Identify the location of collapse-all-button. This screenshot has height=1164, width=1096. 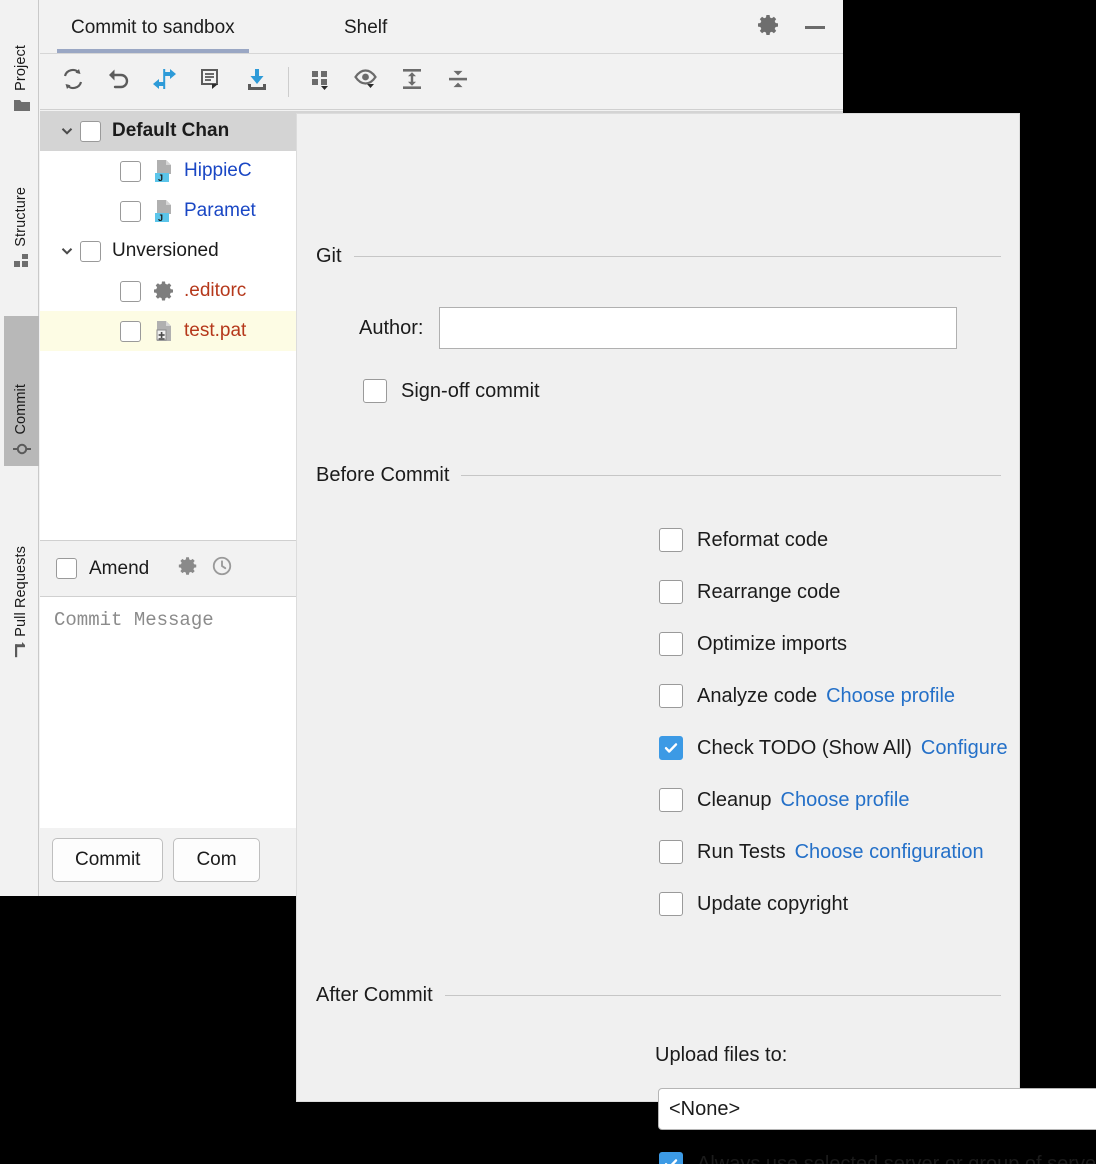
(458, 82).